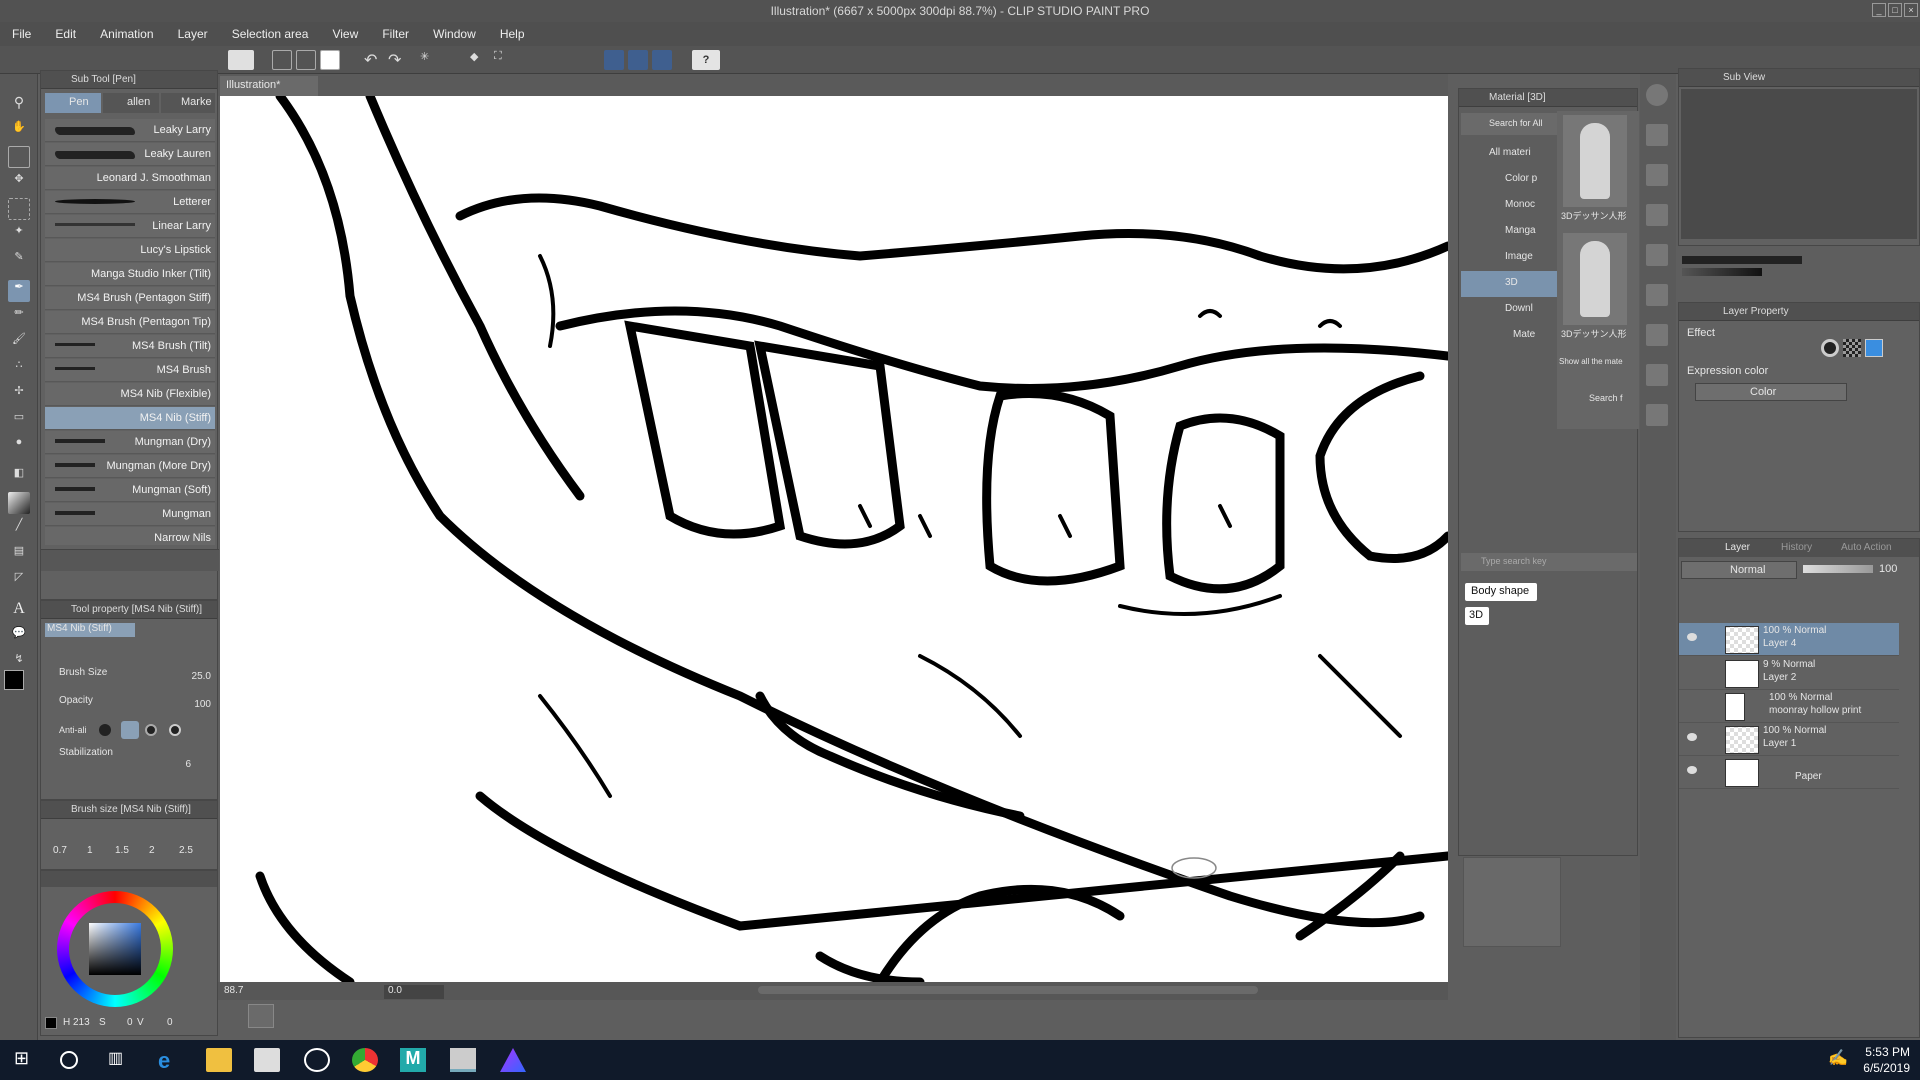  I want to click on list-item: MS4 Brush (Pentagon Tip), so click(130, 322).